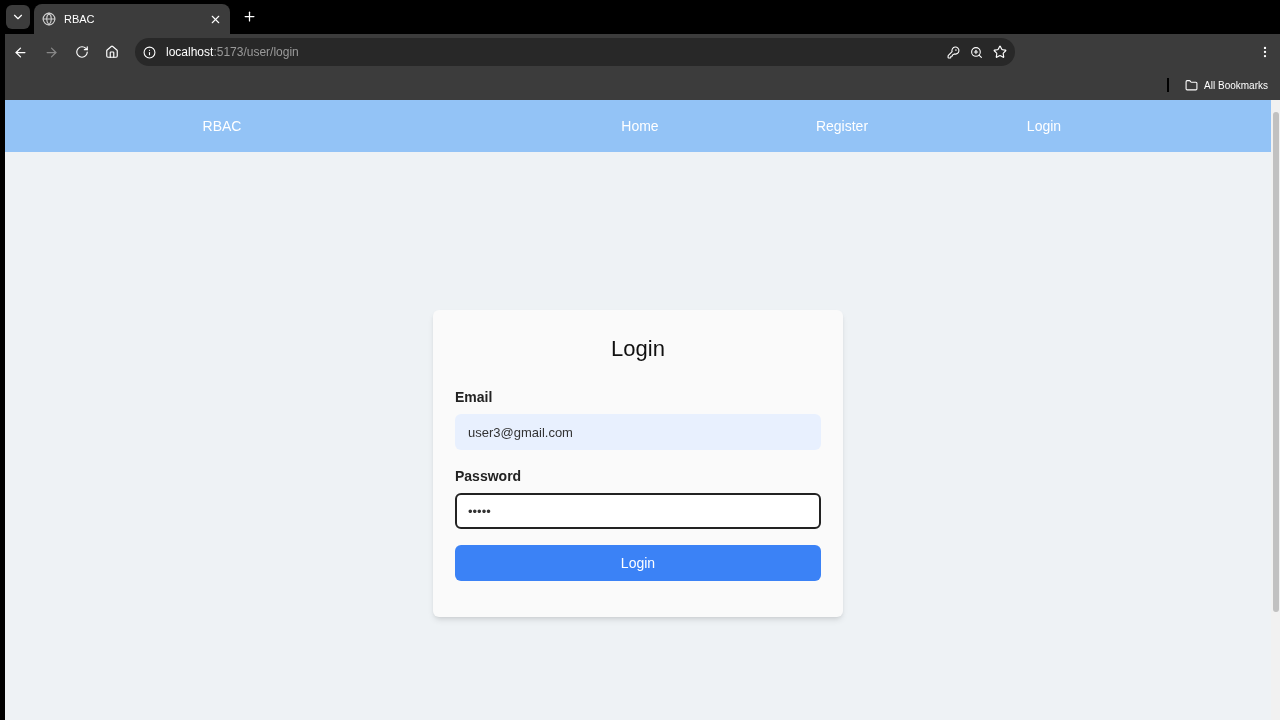 This screenshot has height=720, width=1280. What do you see at coordinates (149, 52) in the screenshot?
I see `info-icon` at bounding box center [149, 52].